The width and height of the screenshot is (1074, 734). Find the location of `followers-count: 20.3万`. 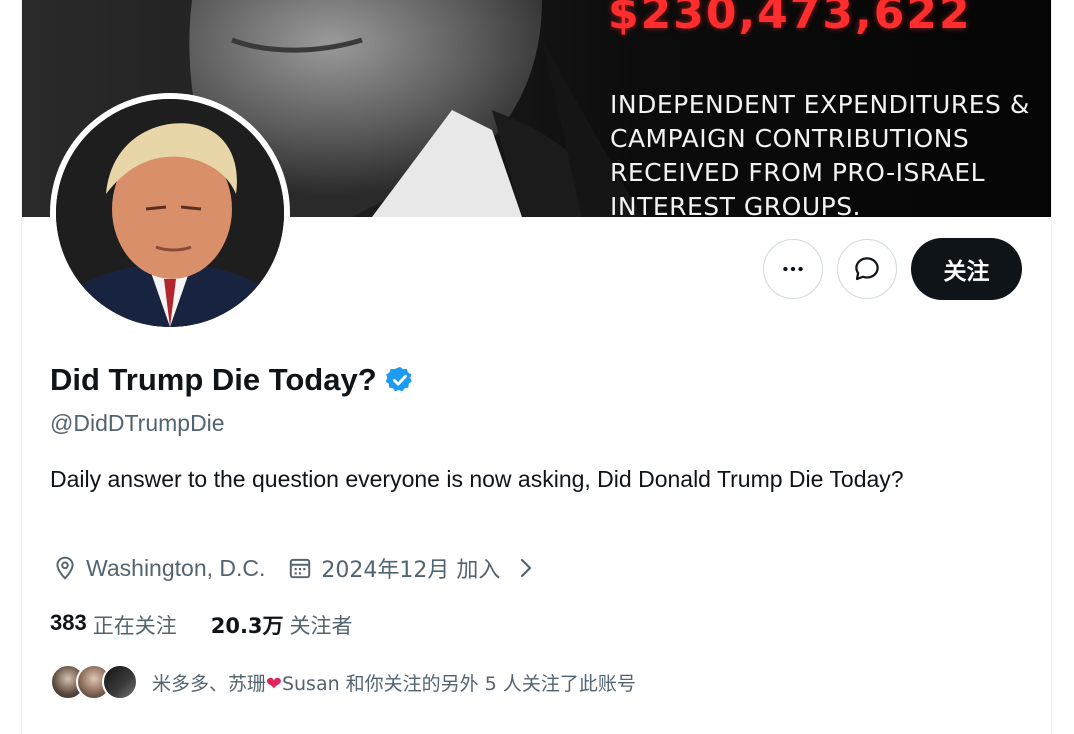

followers-count: 20.3万 is located at coordinates (247, 626).